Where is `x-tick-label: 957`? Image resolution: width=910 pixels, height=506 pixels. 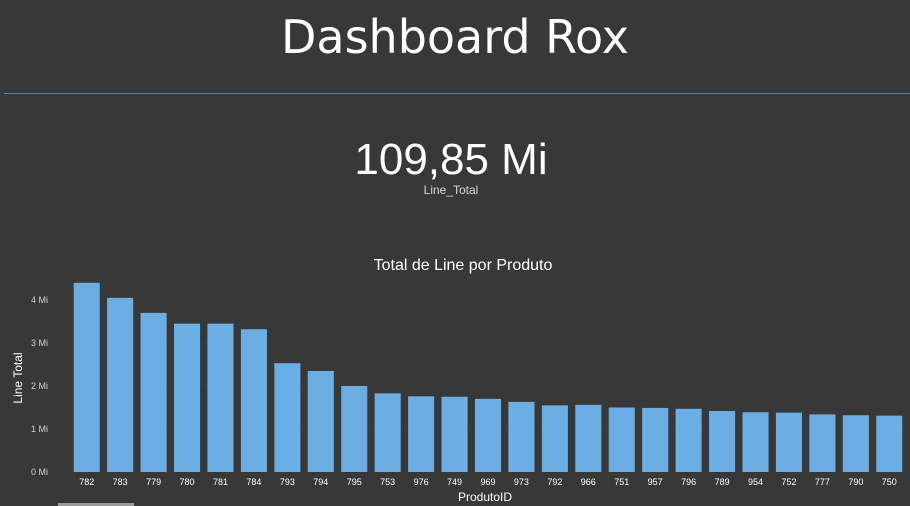 x-tick-label: 957 is located at coordinates (655, 482).